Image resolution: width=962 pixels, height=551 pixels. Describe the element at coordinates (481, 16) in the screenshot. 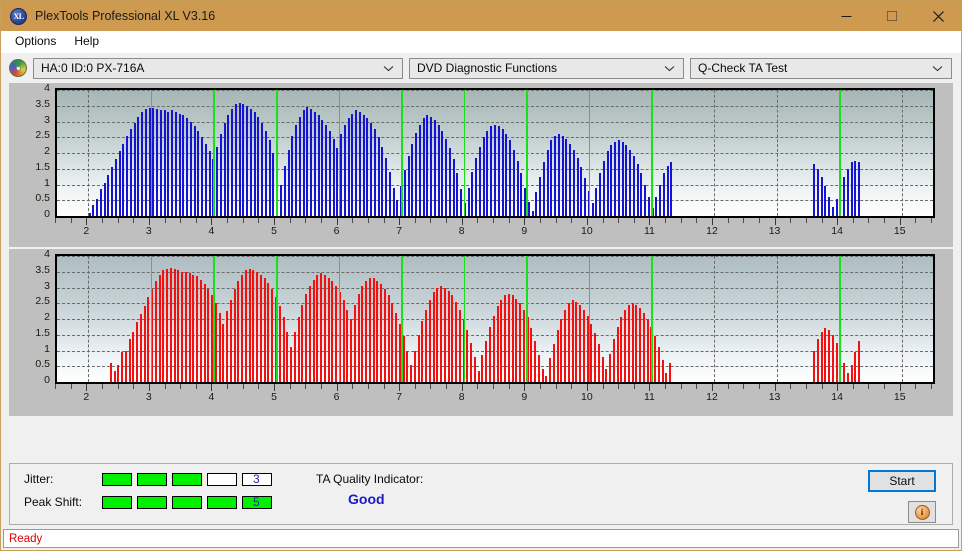

I see `title-bar: XL PlexTools Professional XL V3.16` at that location.